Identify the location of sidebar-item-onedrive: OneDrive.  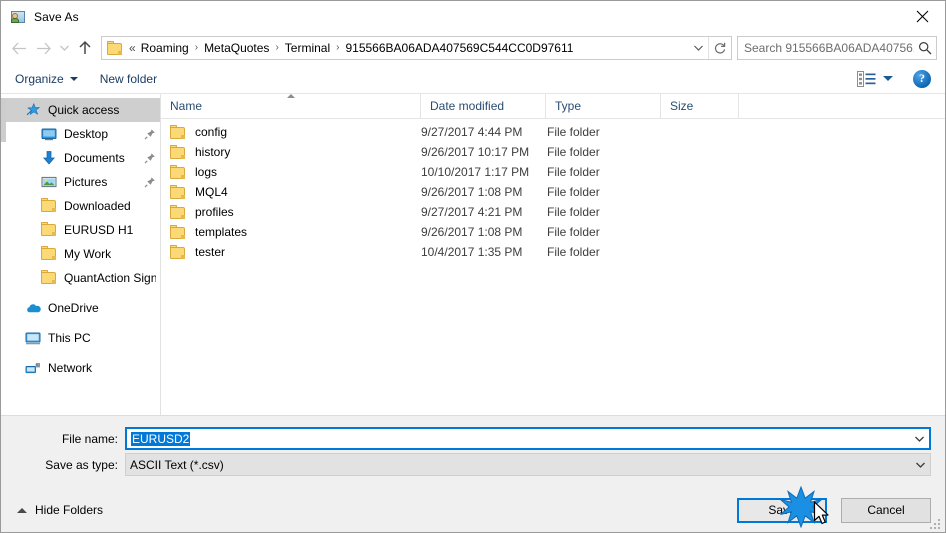
(80, 308).